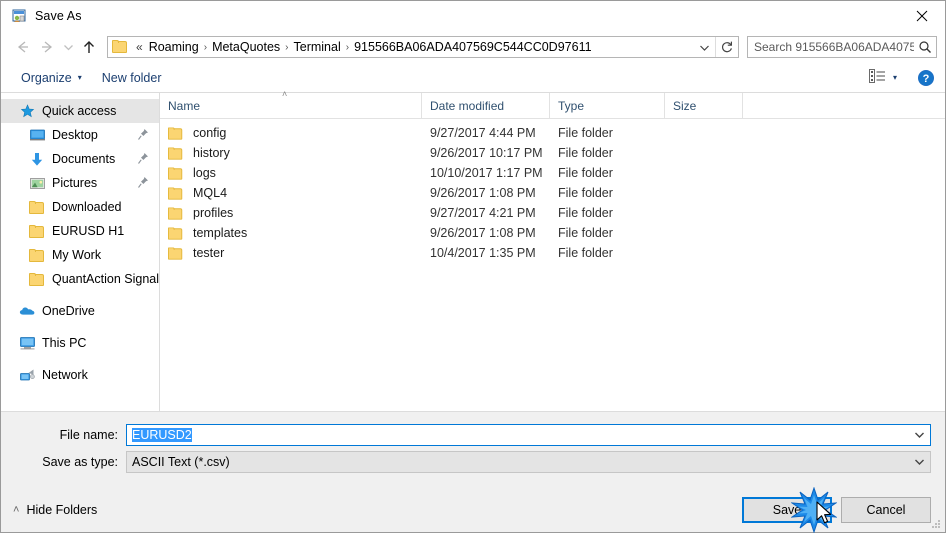 This screenshot has height=536, width=946. Describe the element at coordinates (75, 135) in the screenshot. I see `sidebar-item-label: Desktop` at that location.